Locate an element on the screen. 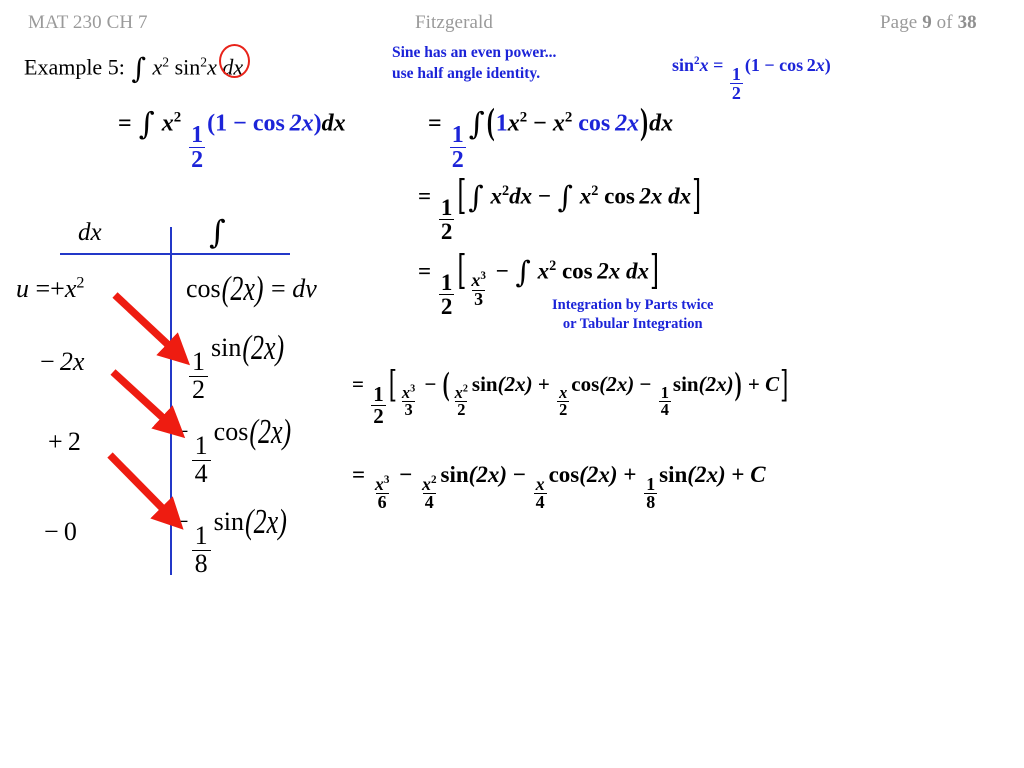 The width and height of the screenshot is (1024, 768). eq1-frac-num: 1 is located at coordinates (197, 134).